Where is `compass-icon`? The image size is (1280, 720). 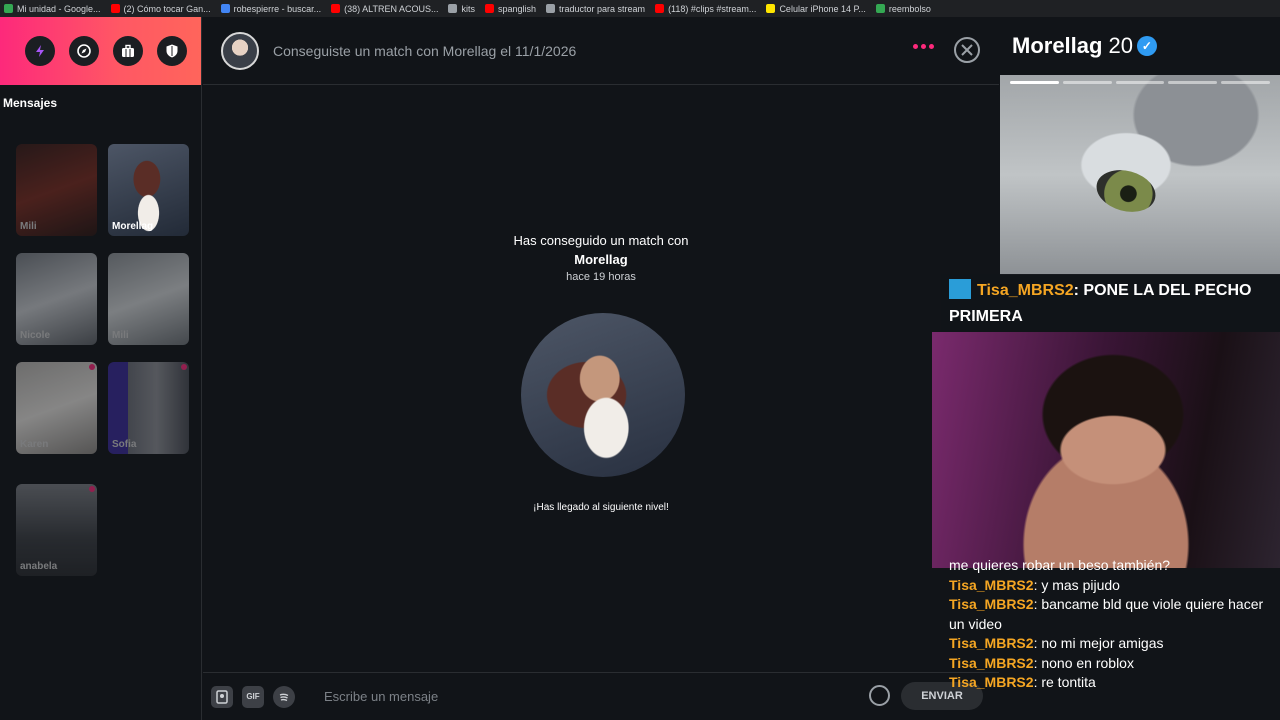 compass-icon is located at coordinates (84, 51).